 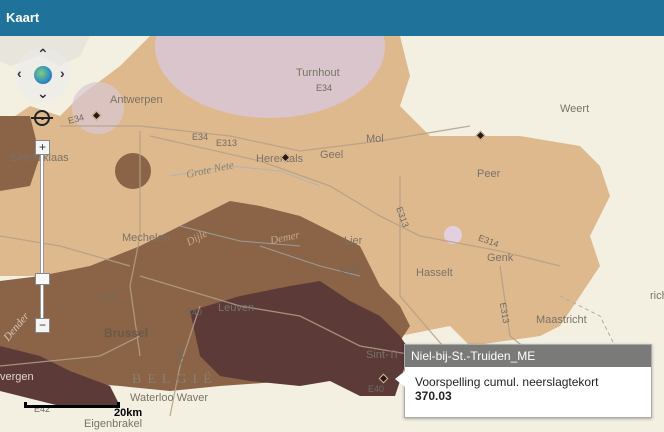 What do you see at coordinates (43, 93) in the screenshot?
I see `pan-down-button: ⌄` at bounding box center [43, 93].